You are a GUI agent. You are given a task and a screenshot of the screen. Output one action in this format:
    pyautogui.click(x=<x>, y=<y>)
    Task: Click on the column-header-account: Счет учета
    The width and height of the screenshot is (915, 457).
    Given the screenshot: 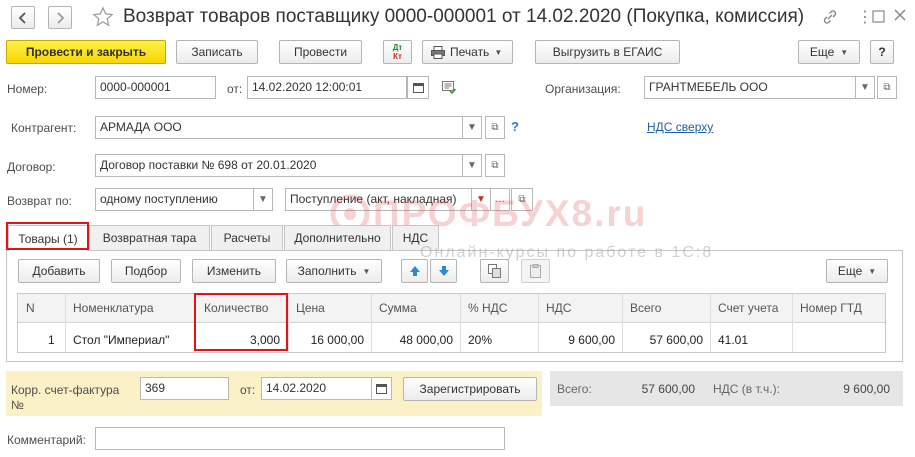 What is the action you would take?
    pyautogui.click(x=748, y=308)
    